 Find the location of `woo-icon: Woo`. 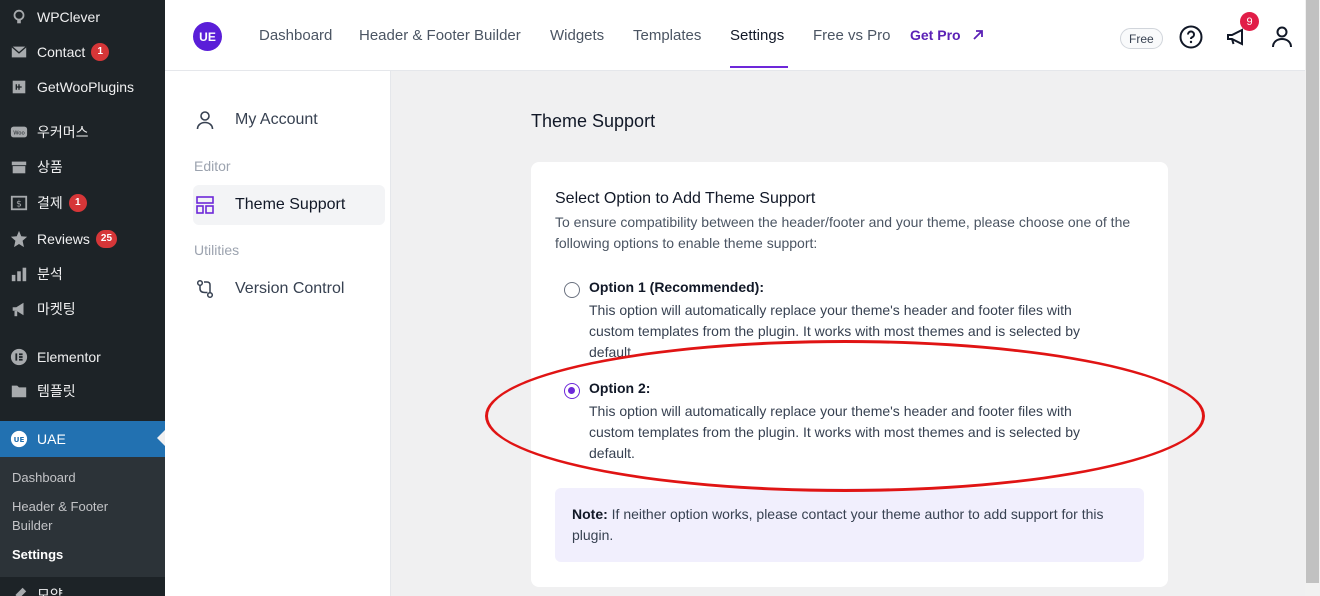

woo-icon: Woo is located at coordinates (19, 132).